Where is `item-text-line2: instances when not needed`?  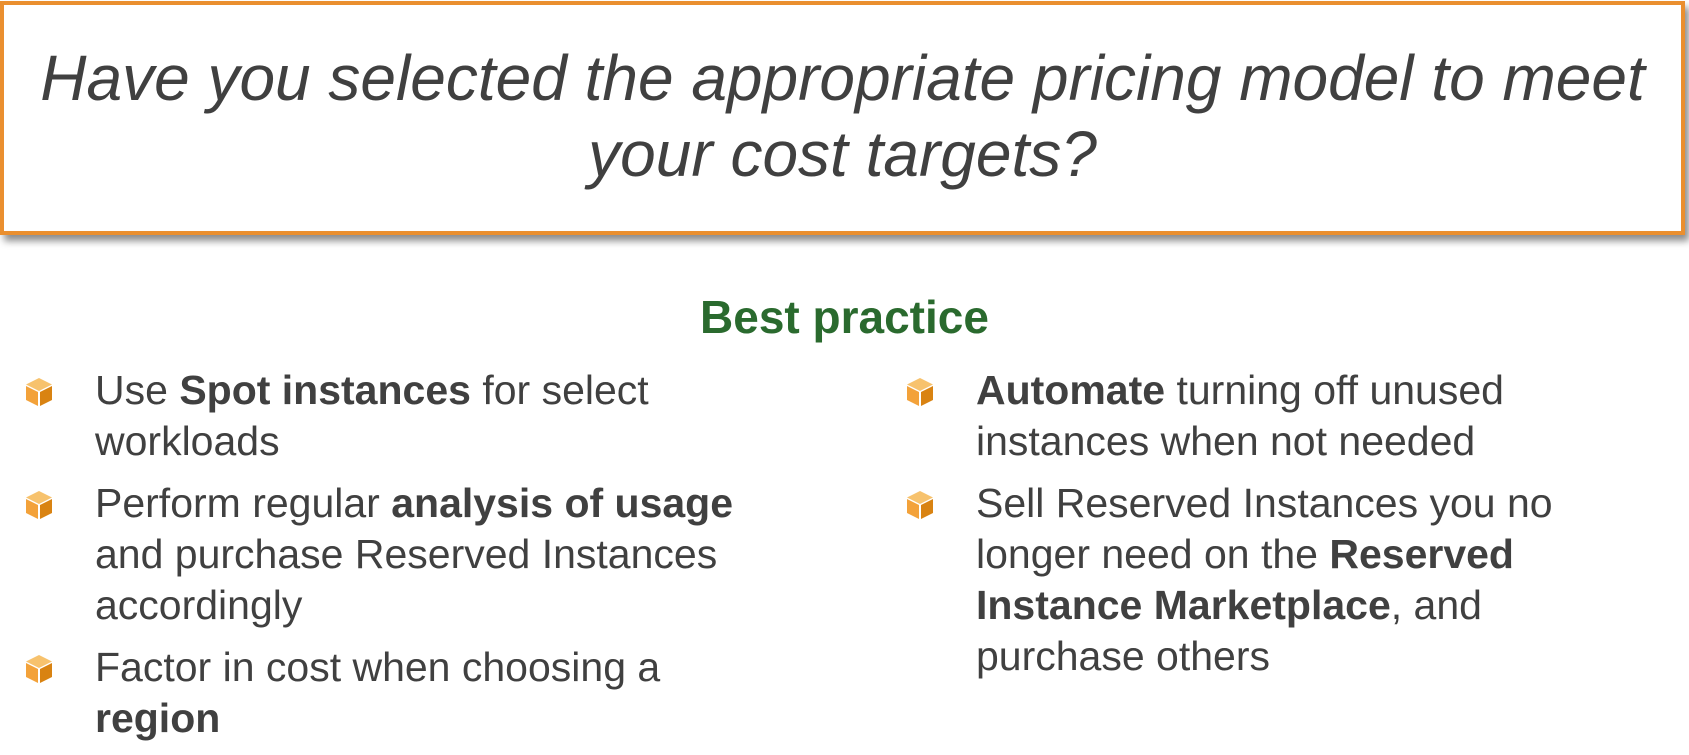 item-text-line2: instances when not needed is located at coordinates (1226, 441).